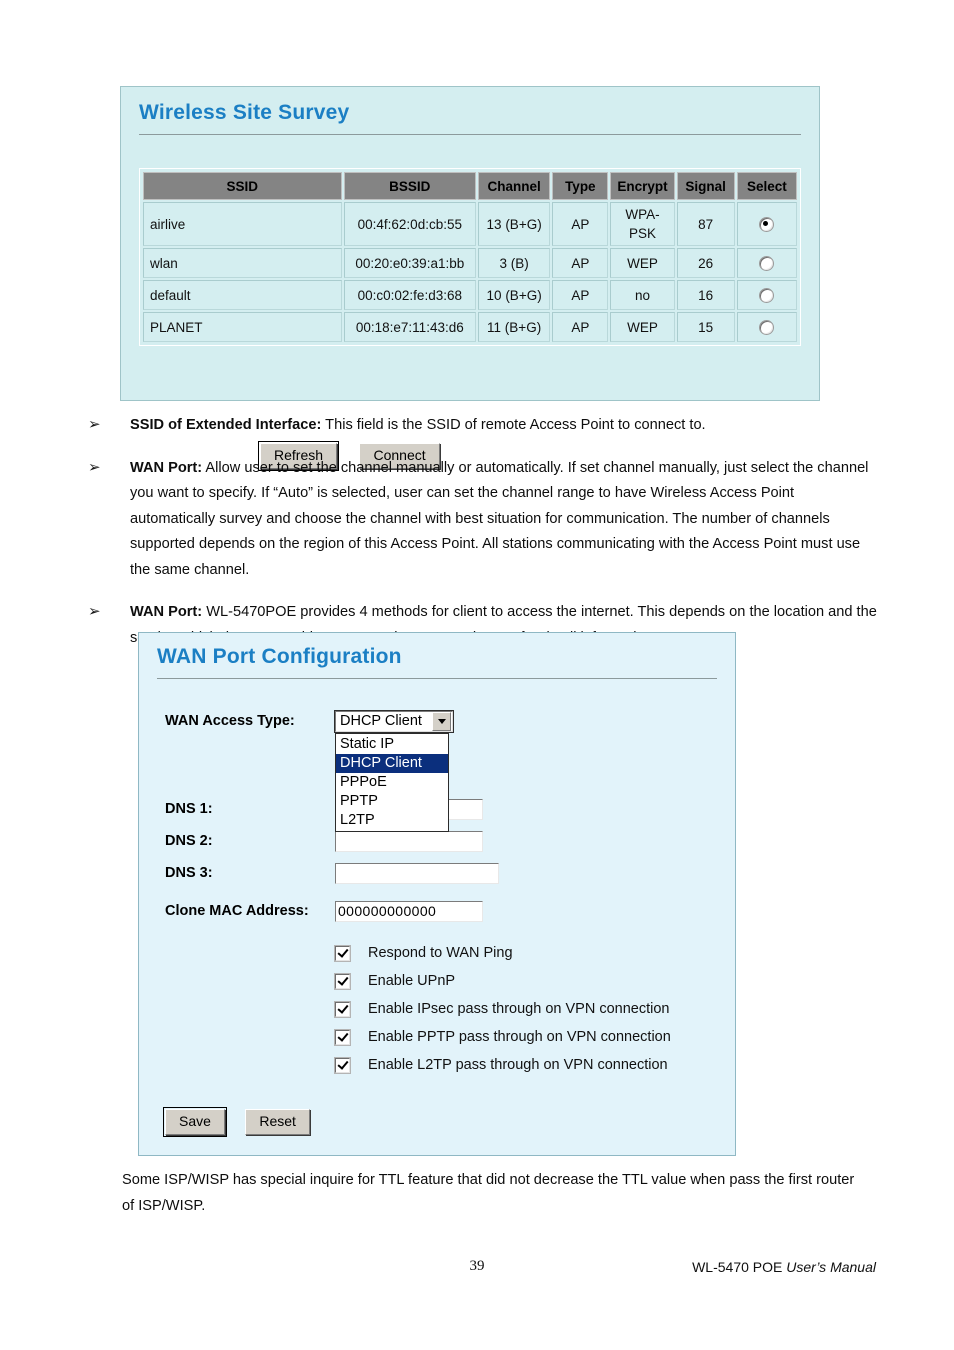 The image size is (954, 1350). I want to click on bullet-term: WAN Port:, so click(166, 467).